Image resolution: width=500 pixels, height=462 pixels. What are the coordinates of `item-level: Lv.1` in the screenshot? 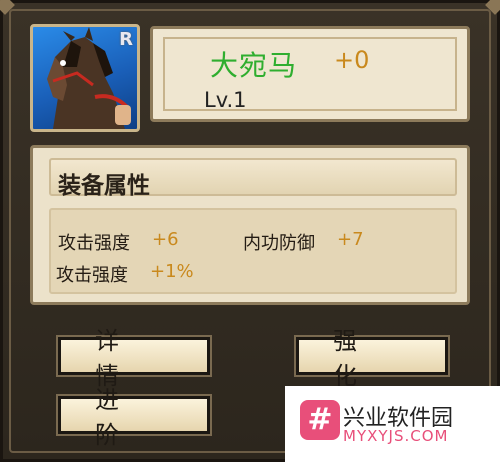 It's located at (225, 100).